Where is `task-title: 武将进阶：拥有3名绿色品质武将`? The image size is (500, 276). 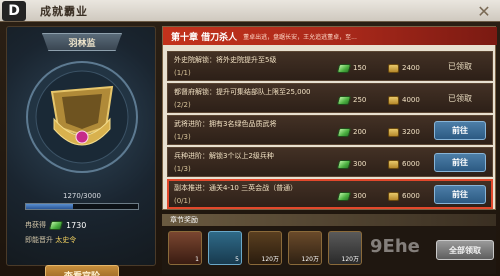
task-title: 武将进阶：拥有3名绿色品质武将 is located at coordinates (225, 124).